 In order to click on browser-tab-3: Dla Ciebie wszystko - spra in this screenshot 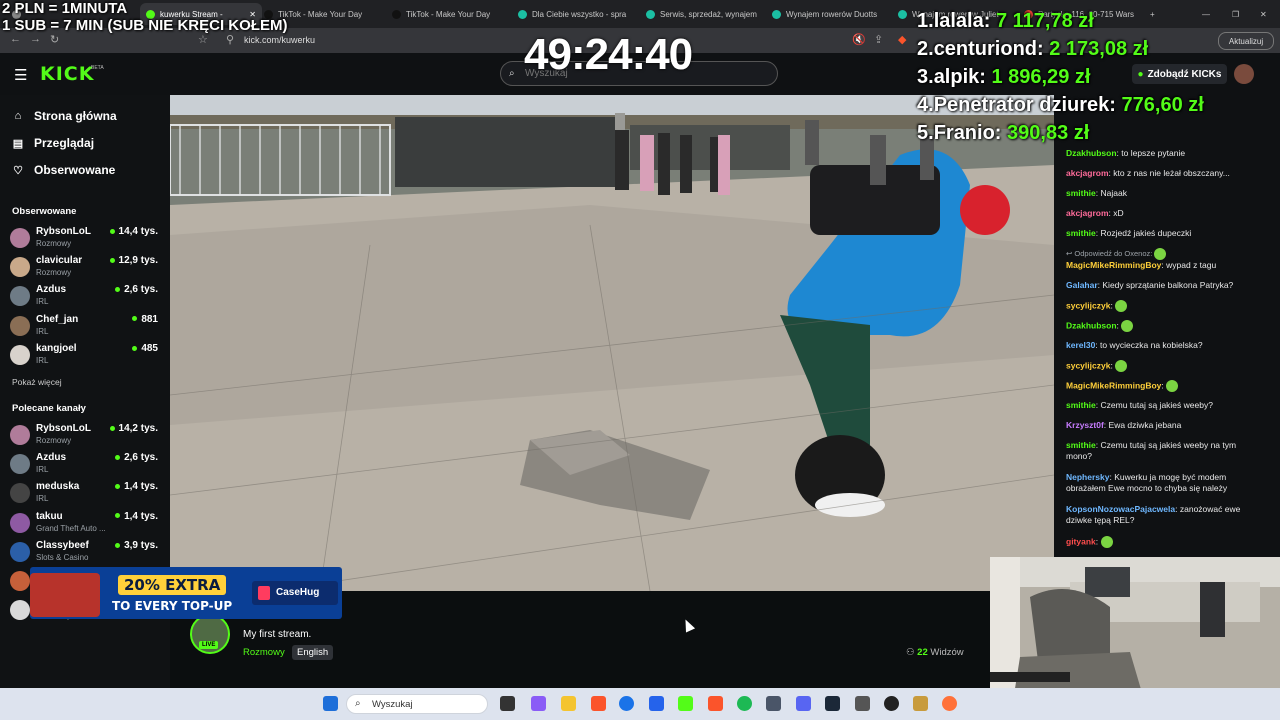, I will do `click(577, 14)`.